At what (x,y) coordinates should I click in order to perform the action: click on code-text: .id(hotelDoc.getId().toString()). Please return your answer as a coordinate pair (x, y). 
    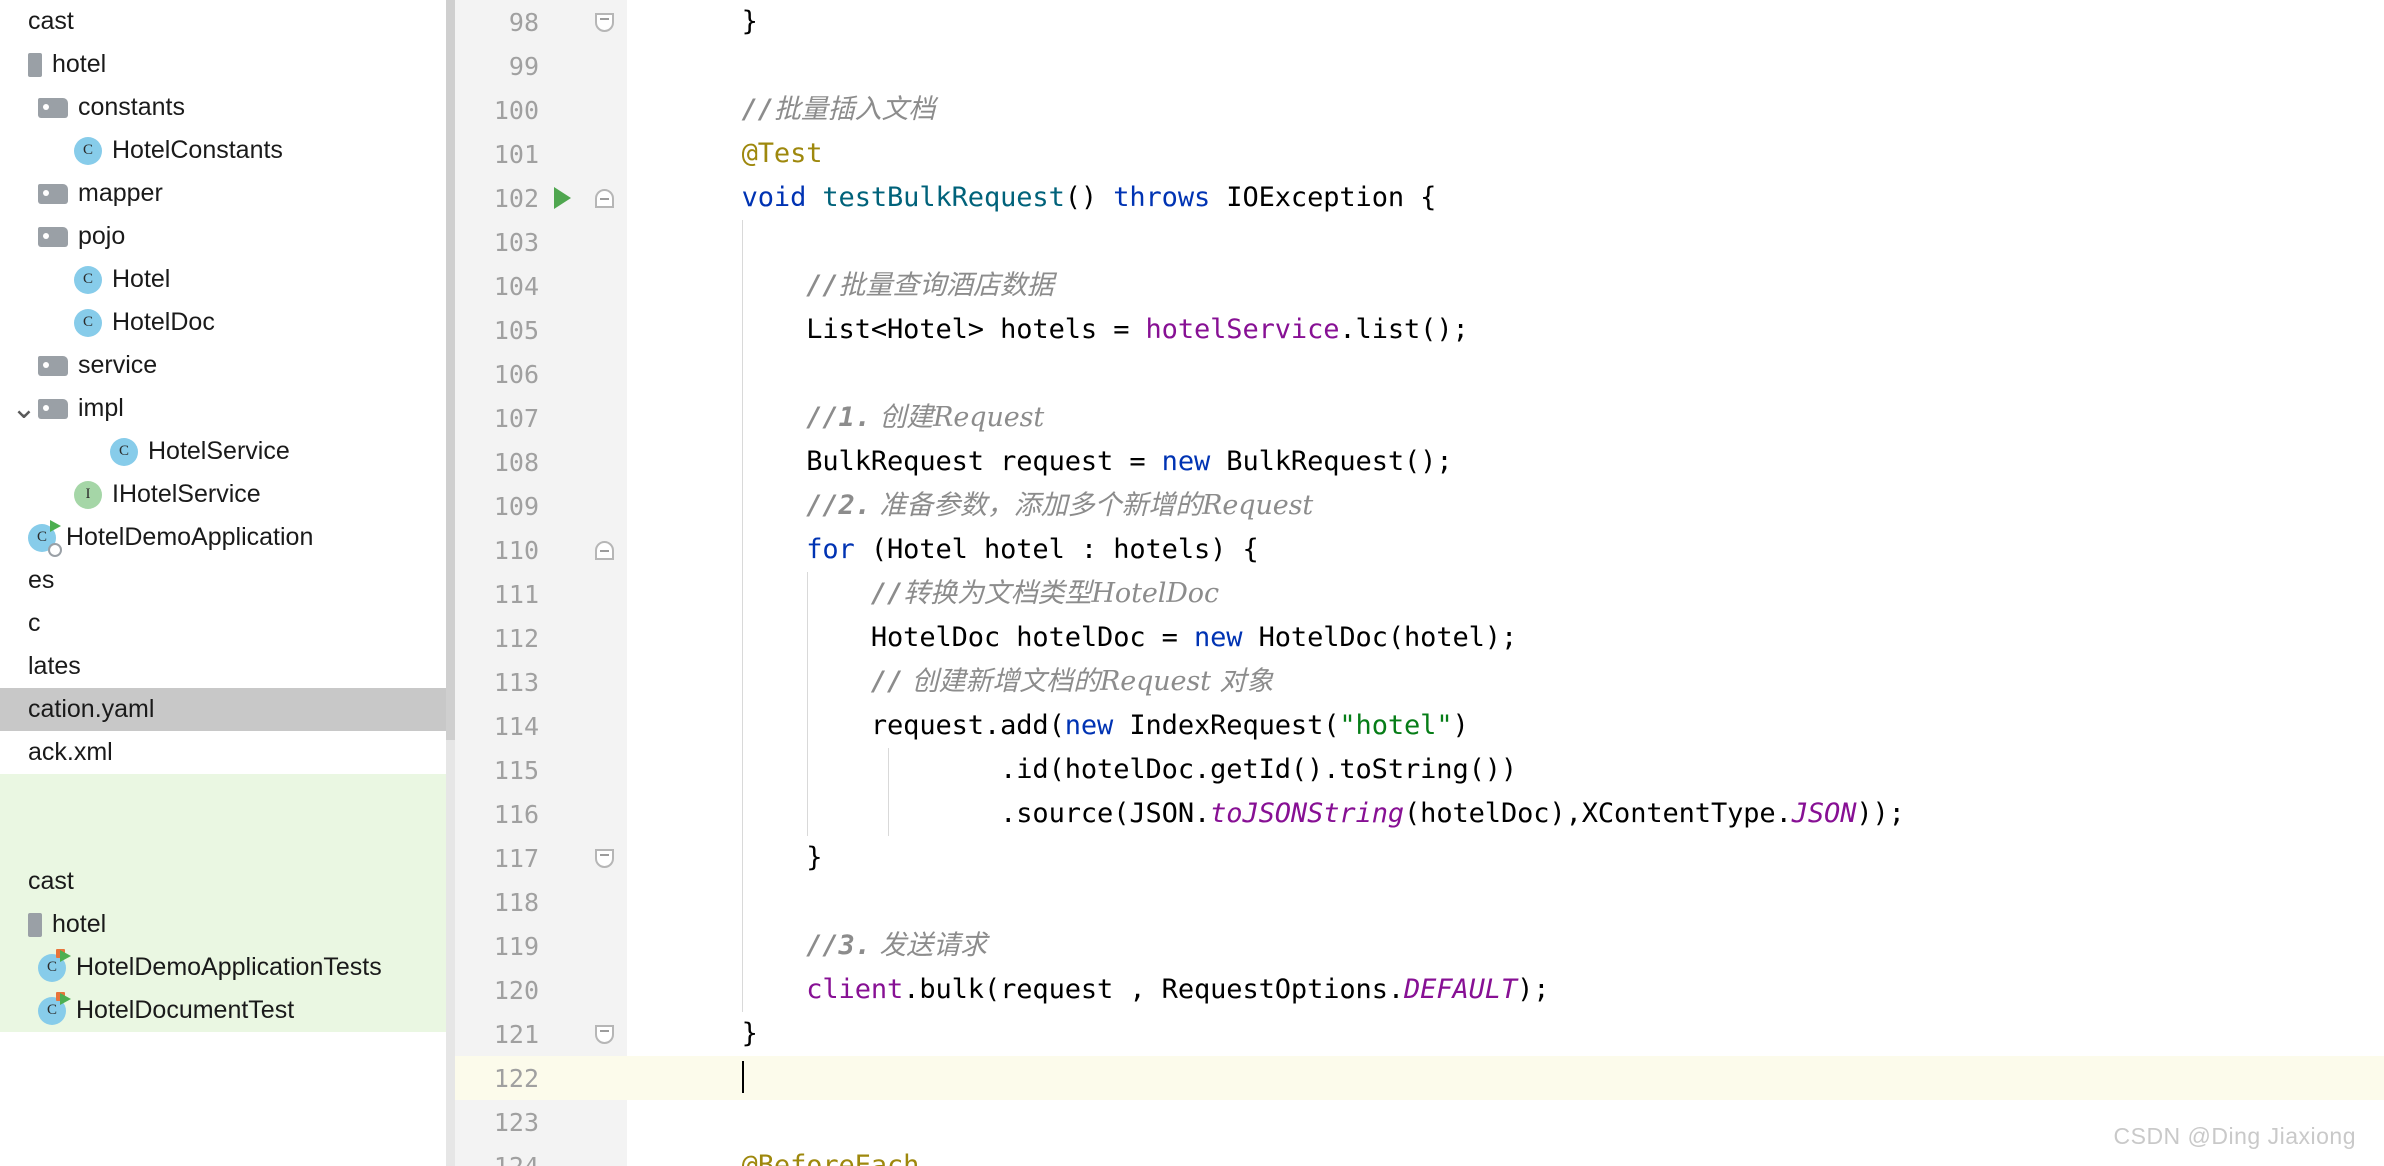
    Looking at the image, I should click on (1505, 770).